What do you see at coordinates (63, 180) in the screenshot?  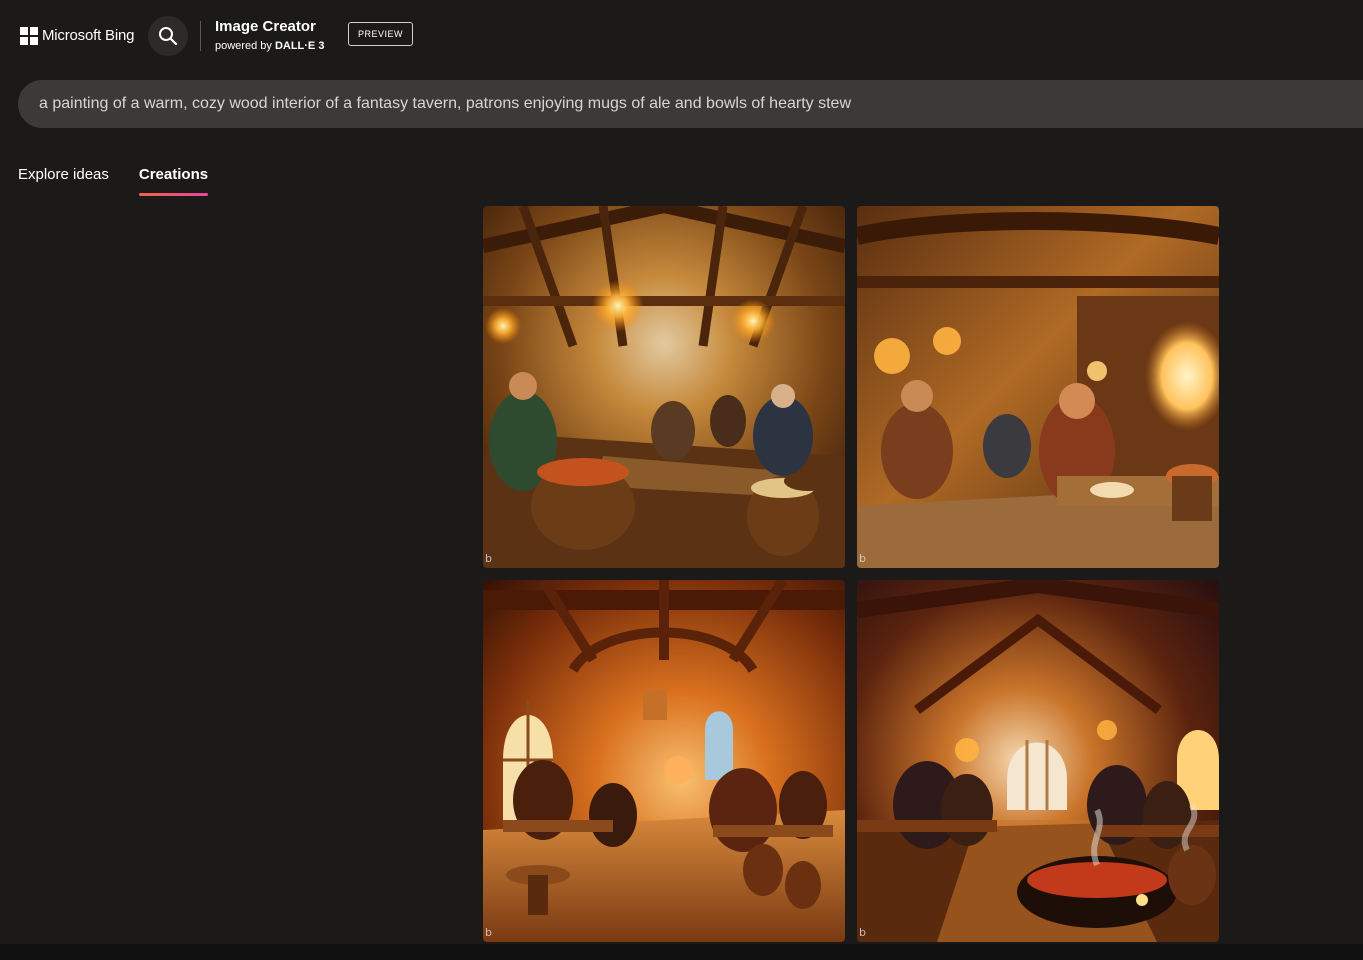 I see `tab-explore-ideas: Explore ideas` at bounding box center [63, 180].